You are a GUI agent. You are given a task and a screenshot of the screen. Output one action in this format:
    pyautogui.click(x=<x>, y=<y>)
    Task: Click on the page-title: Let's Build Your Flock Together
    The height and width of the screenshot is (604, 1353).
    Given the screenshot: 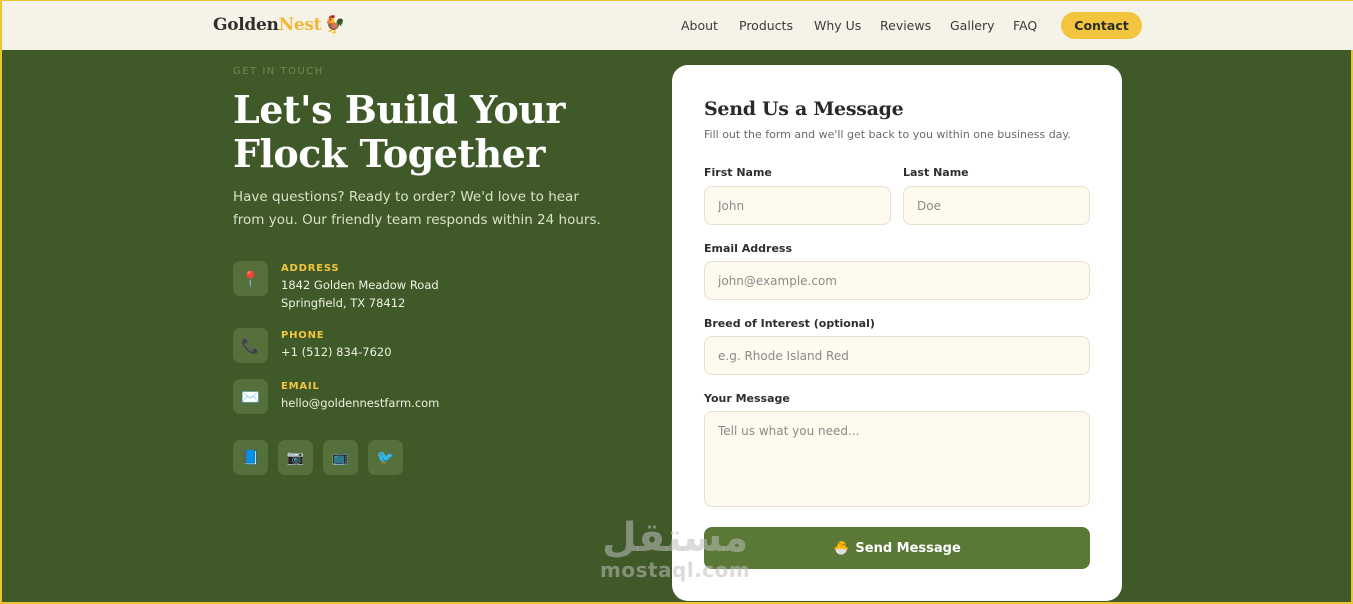 What is the action you would take?
    pyautogui.click(x=443, y=132)
    